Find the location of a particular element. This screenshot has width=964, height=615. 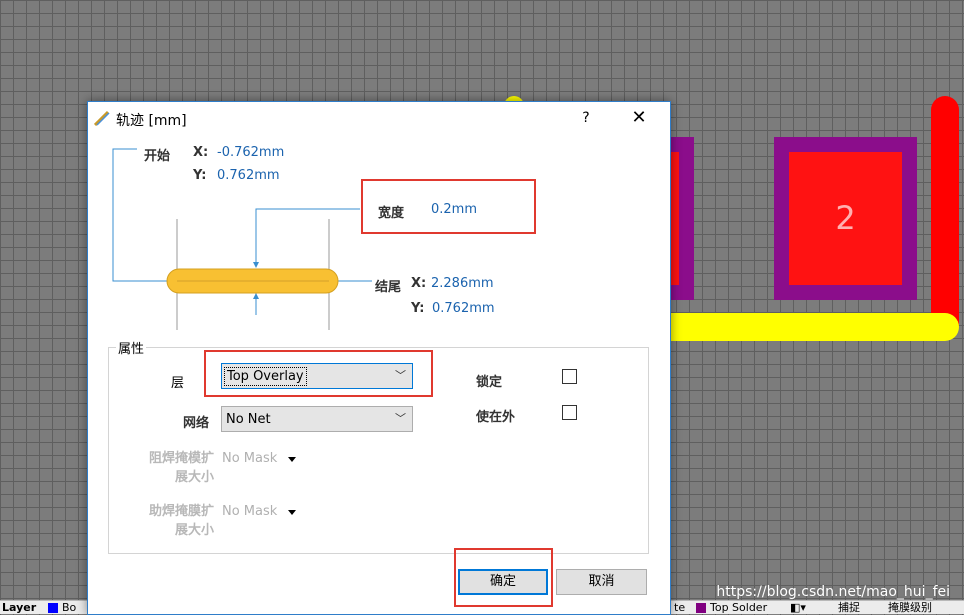

solder-mask-label: 阻焊掩模扩 展大小 is located at coordinates (171, 468).